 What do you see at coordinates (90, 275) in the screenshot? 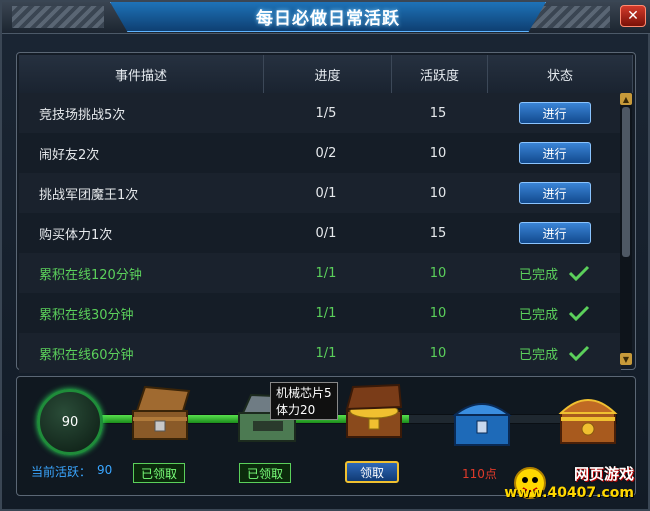
I see `task-description: 累积在线120分钟` at bounding box center [90, 275].